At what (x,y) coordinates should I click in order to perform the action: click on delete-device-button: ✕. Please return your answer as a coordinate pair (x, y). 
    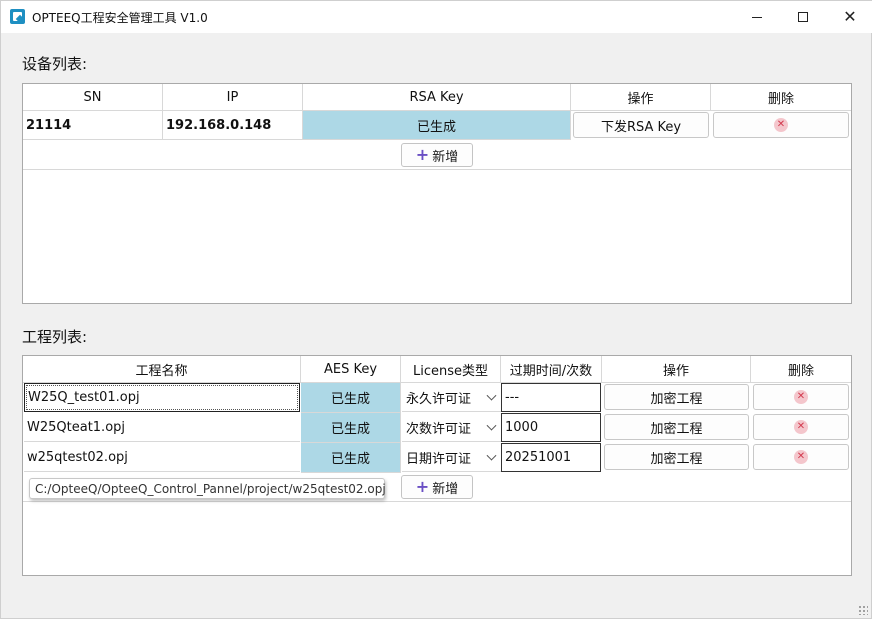
    Looking at the image, I should click on (781, 125).